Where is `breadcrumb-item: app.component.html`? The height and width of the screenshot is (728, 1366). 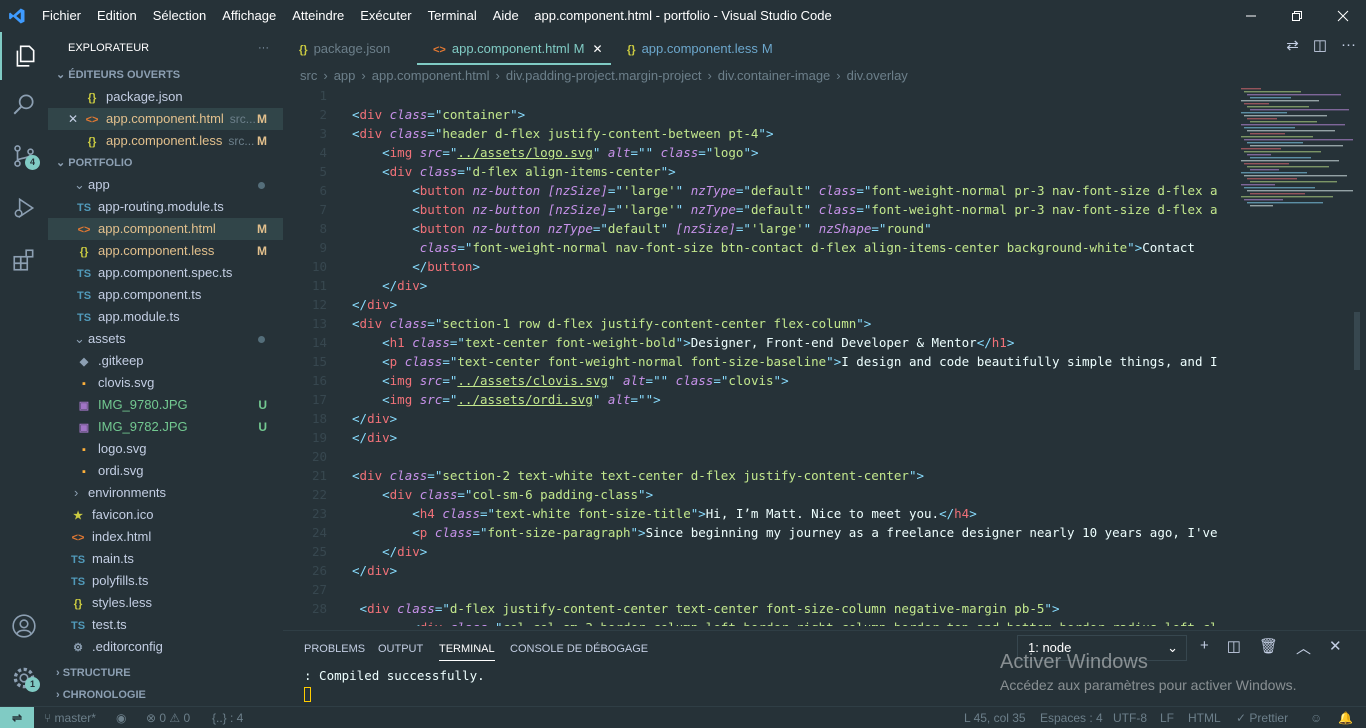
breadcrumb-item: app.component.html is located at coordinates (431, 75).